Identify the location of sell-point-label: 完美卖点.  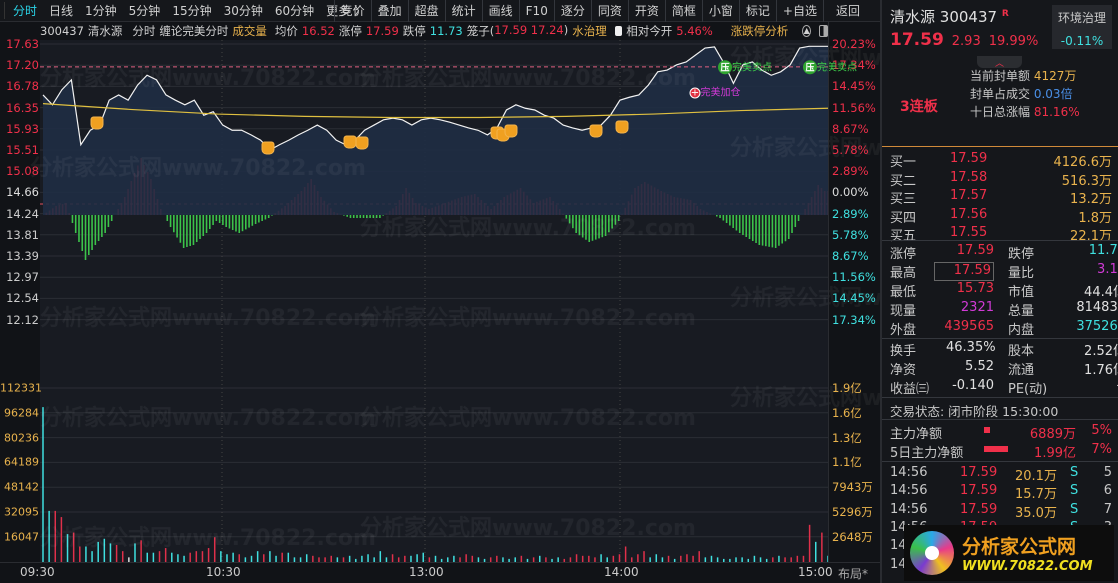
(752, 68).